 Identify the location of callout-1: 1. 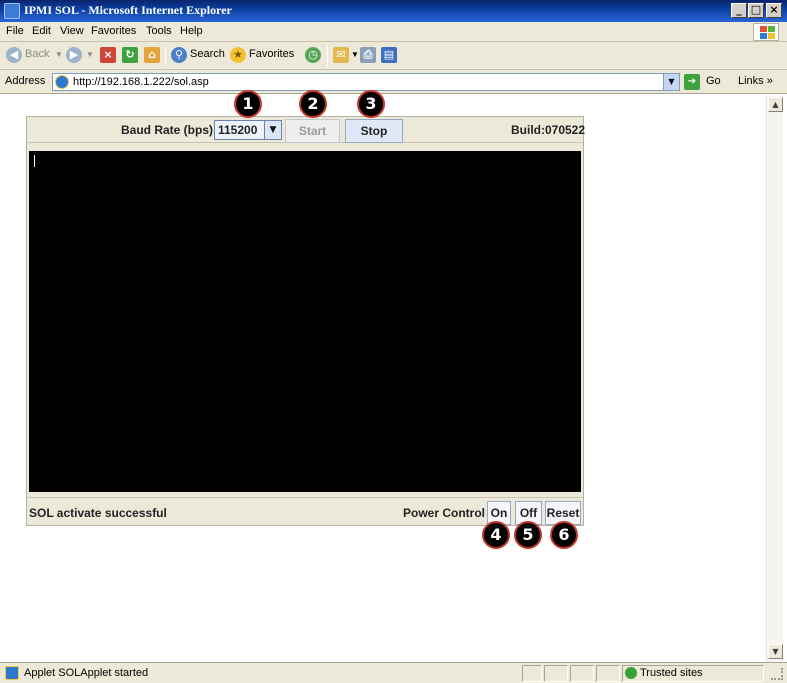
(248, 104).